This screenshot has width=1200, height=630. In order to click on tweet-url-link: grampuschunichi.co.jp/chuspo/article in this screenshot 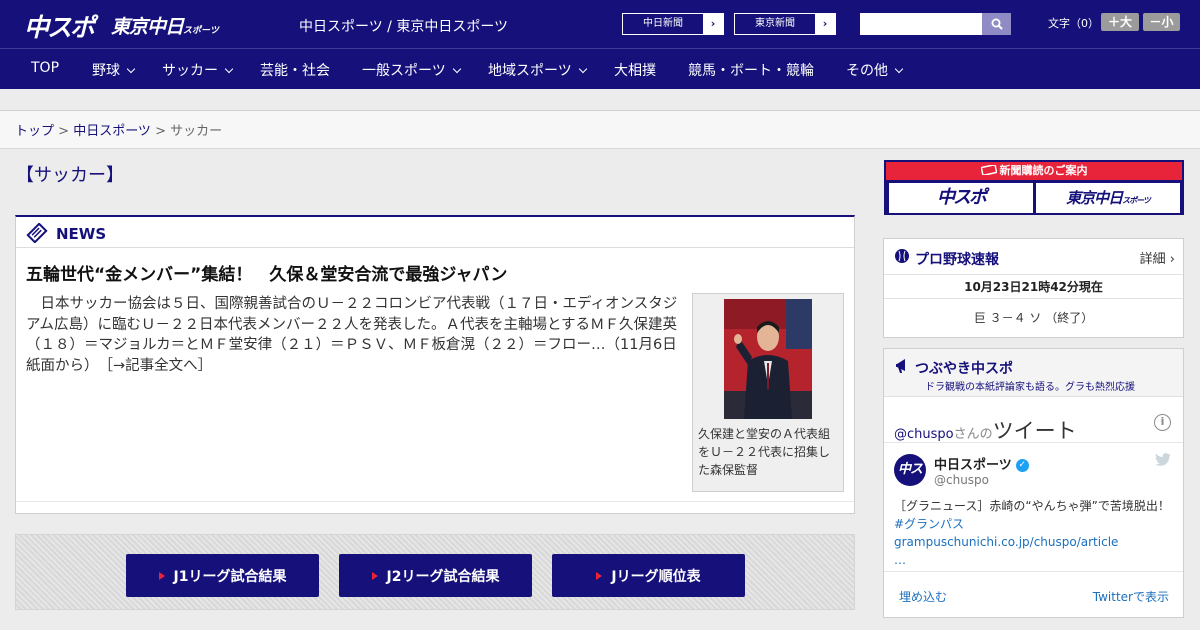, I will do `click(1006, 542)`.